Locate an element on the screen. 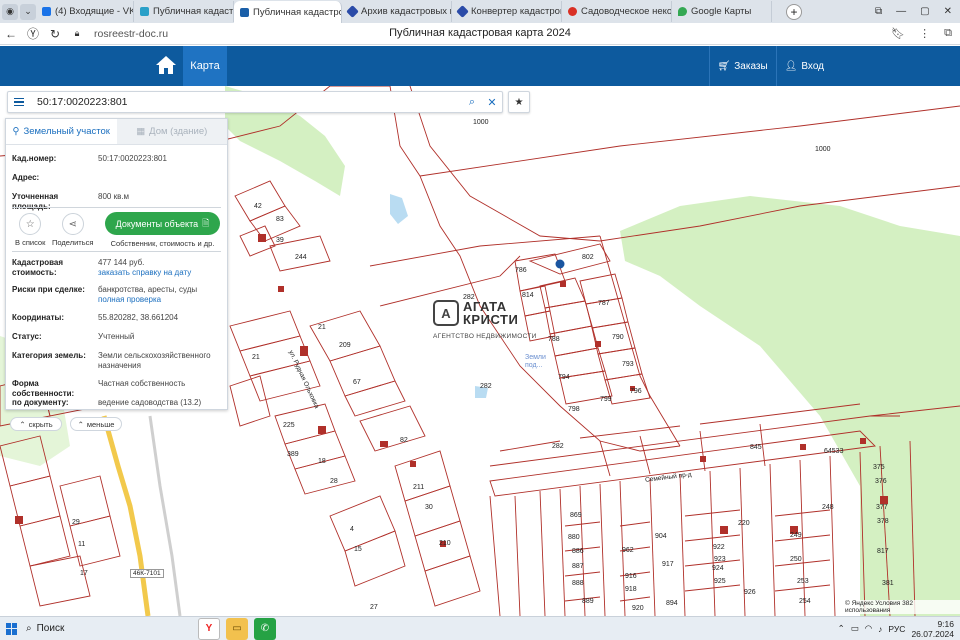 The height and width of the screenshot is (640, 960). field-value: 477 144 руб. is located at coordinates (121, 262).